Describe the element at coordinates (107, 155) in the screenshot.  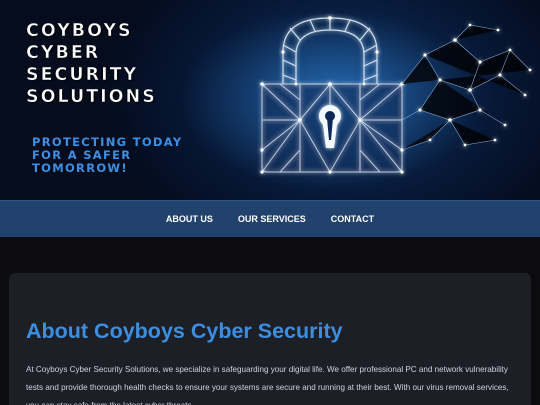
I see `tagline: Protecting Today for a Safer Tomorrow!` at that location.